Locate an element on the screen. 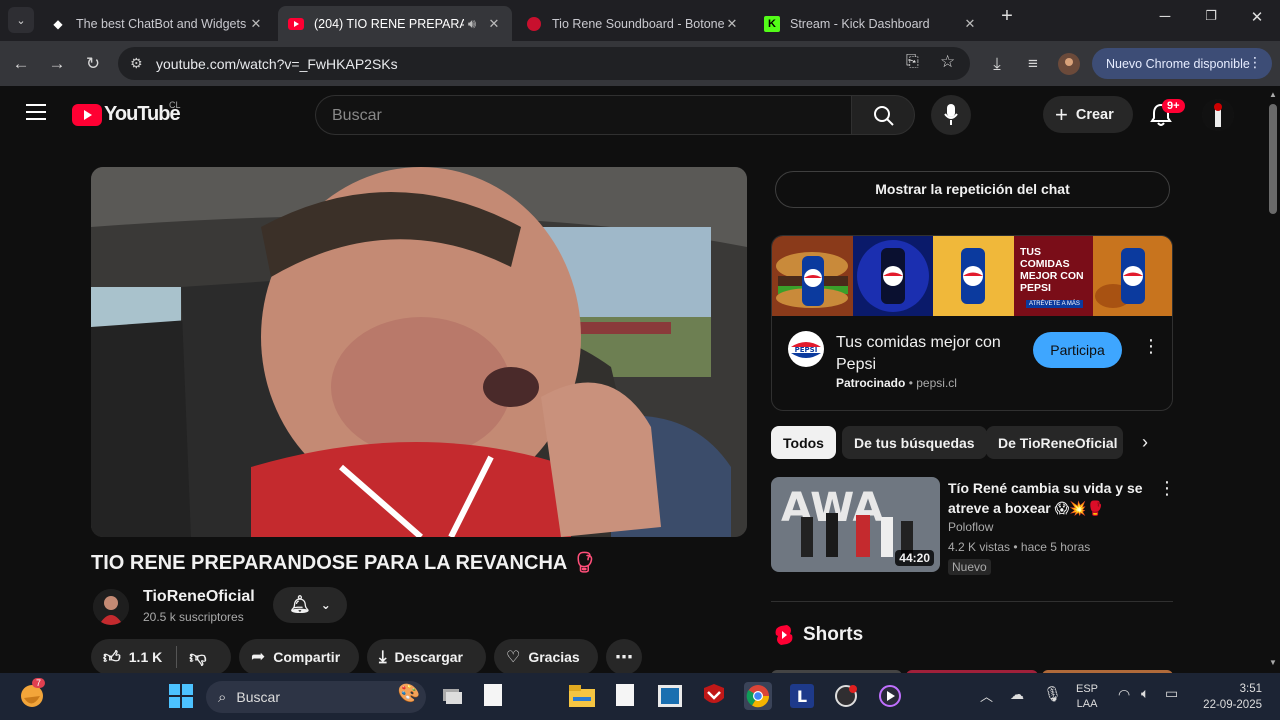  svg-text: L is located at coordinates (802, 696).